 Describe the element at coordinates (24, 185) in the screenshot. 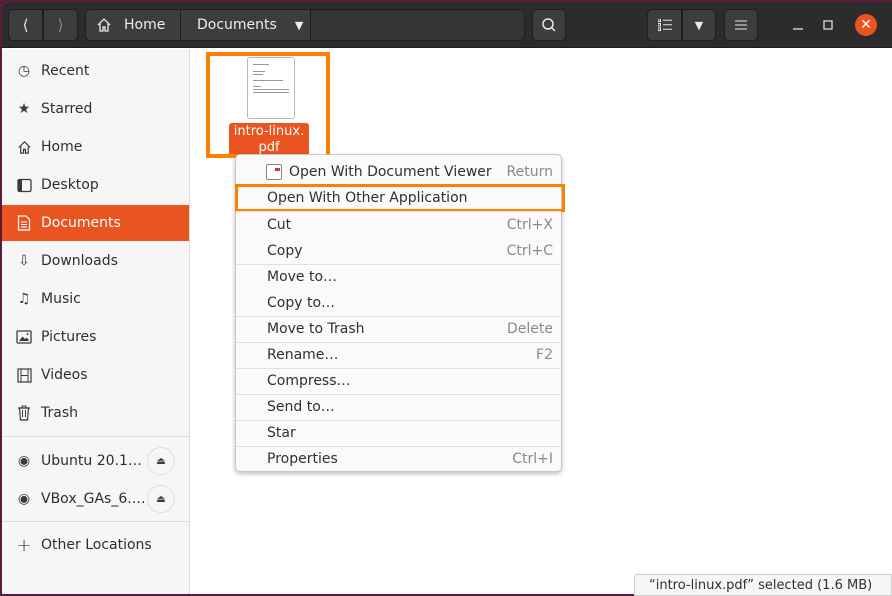

I see `desktop-icon` at that location.